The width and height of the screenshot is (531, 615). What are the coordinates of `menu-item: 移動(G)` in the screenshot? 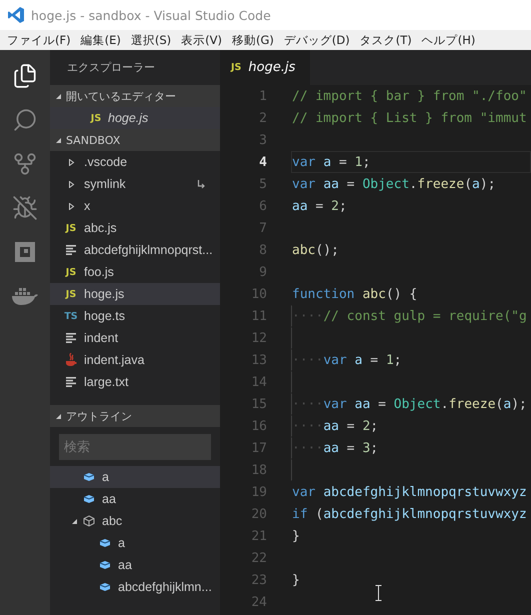 It's located at (252, 40).